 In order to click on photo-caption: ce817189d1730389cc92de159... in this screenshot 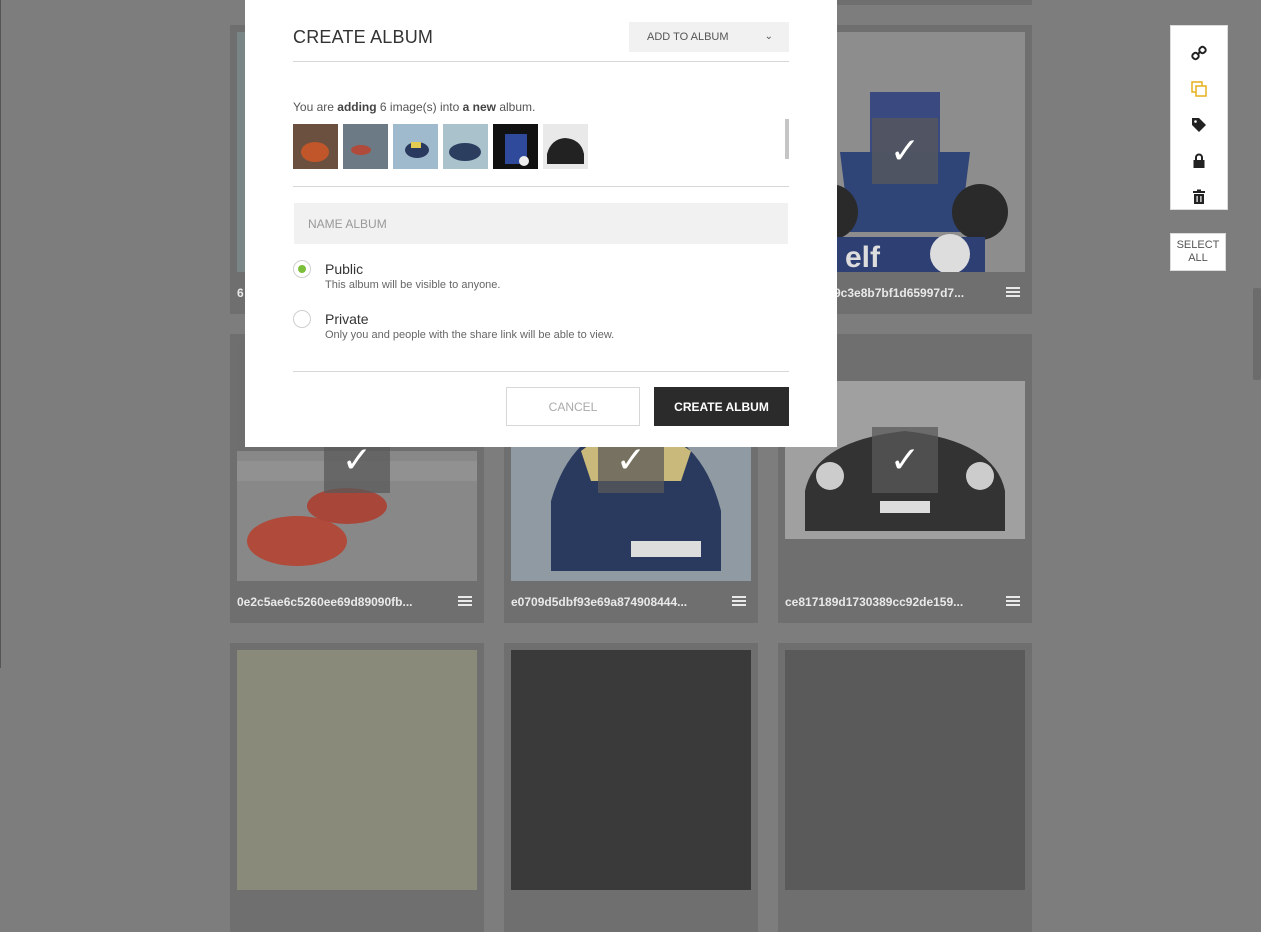, I will do `click(874, 602)`.